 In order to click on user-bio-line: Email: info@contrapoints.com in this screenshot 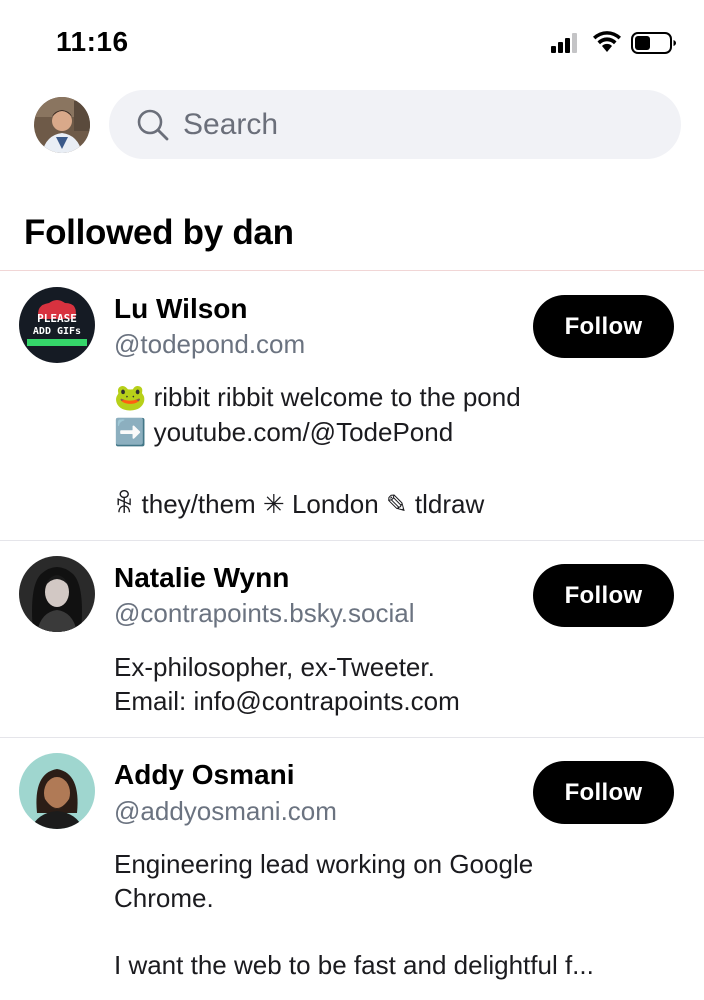, I will do `click(287, 701)`.